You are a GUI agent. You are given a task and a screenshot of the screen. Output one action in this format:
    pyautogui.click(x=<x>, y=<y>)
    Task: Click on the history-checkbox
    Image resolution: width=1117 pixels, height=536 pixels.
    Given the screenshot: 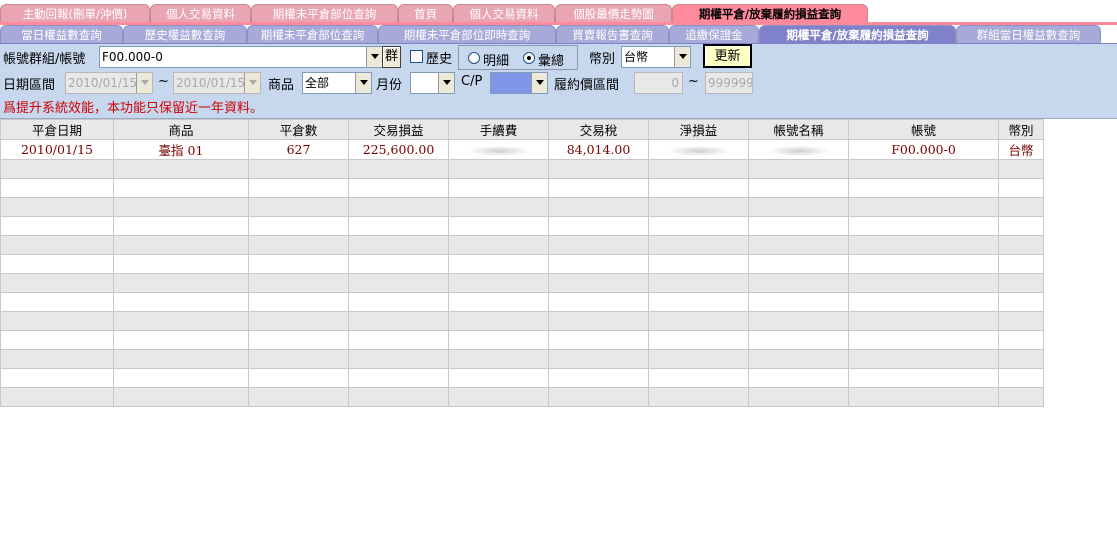 What is the action you would take?
    pyautogui.click(x=416, y=56)
    